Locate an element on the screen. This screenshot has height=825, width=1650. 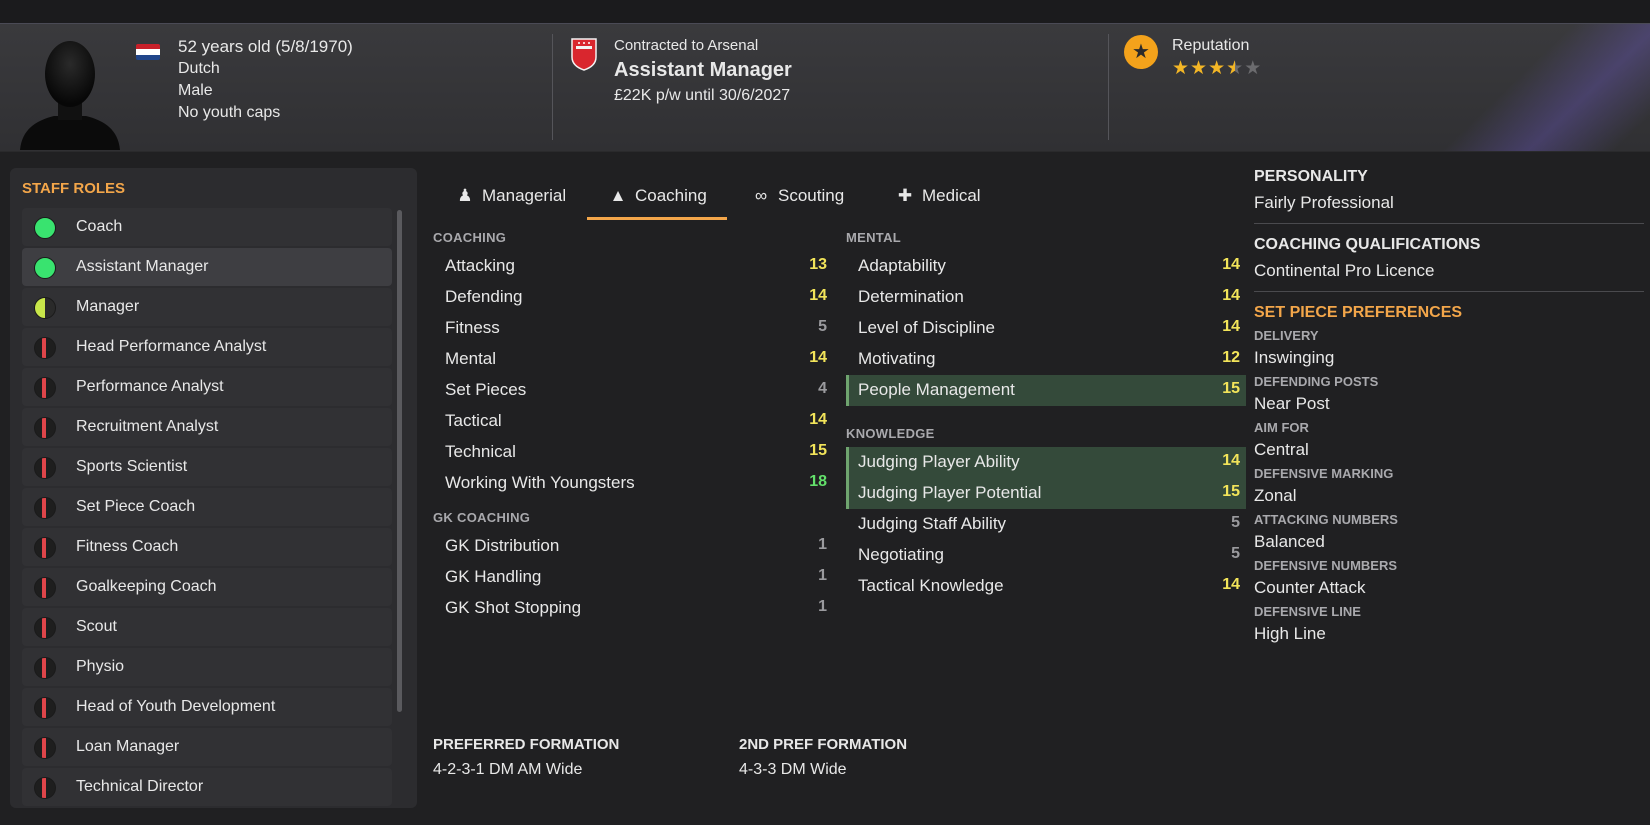
attribute-row: Technical 15 is located at coordinates (633, 452).